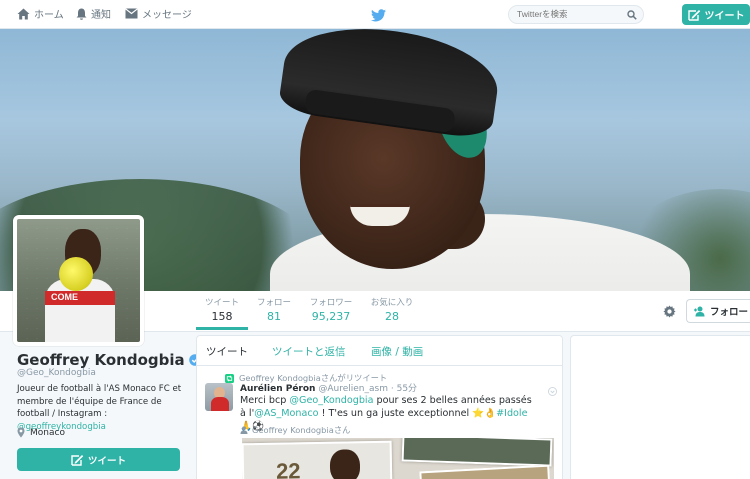 Image resolution: width=750 pixels, height=479 pixels. Describe the element at coordinates (331, 316) in the screenshot. I see `stat-followers-value: 95,237` at that location.